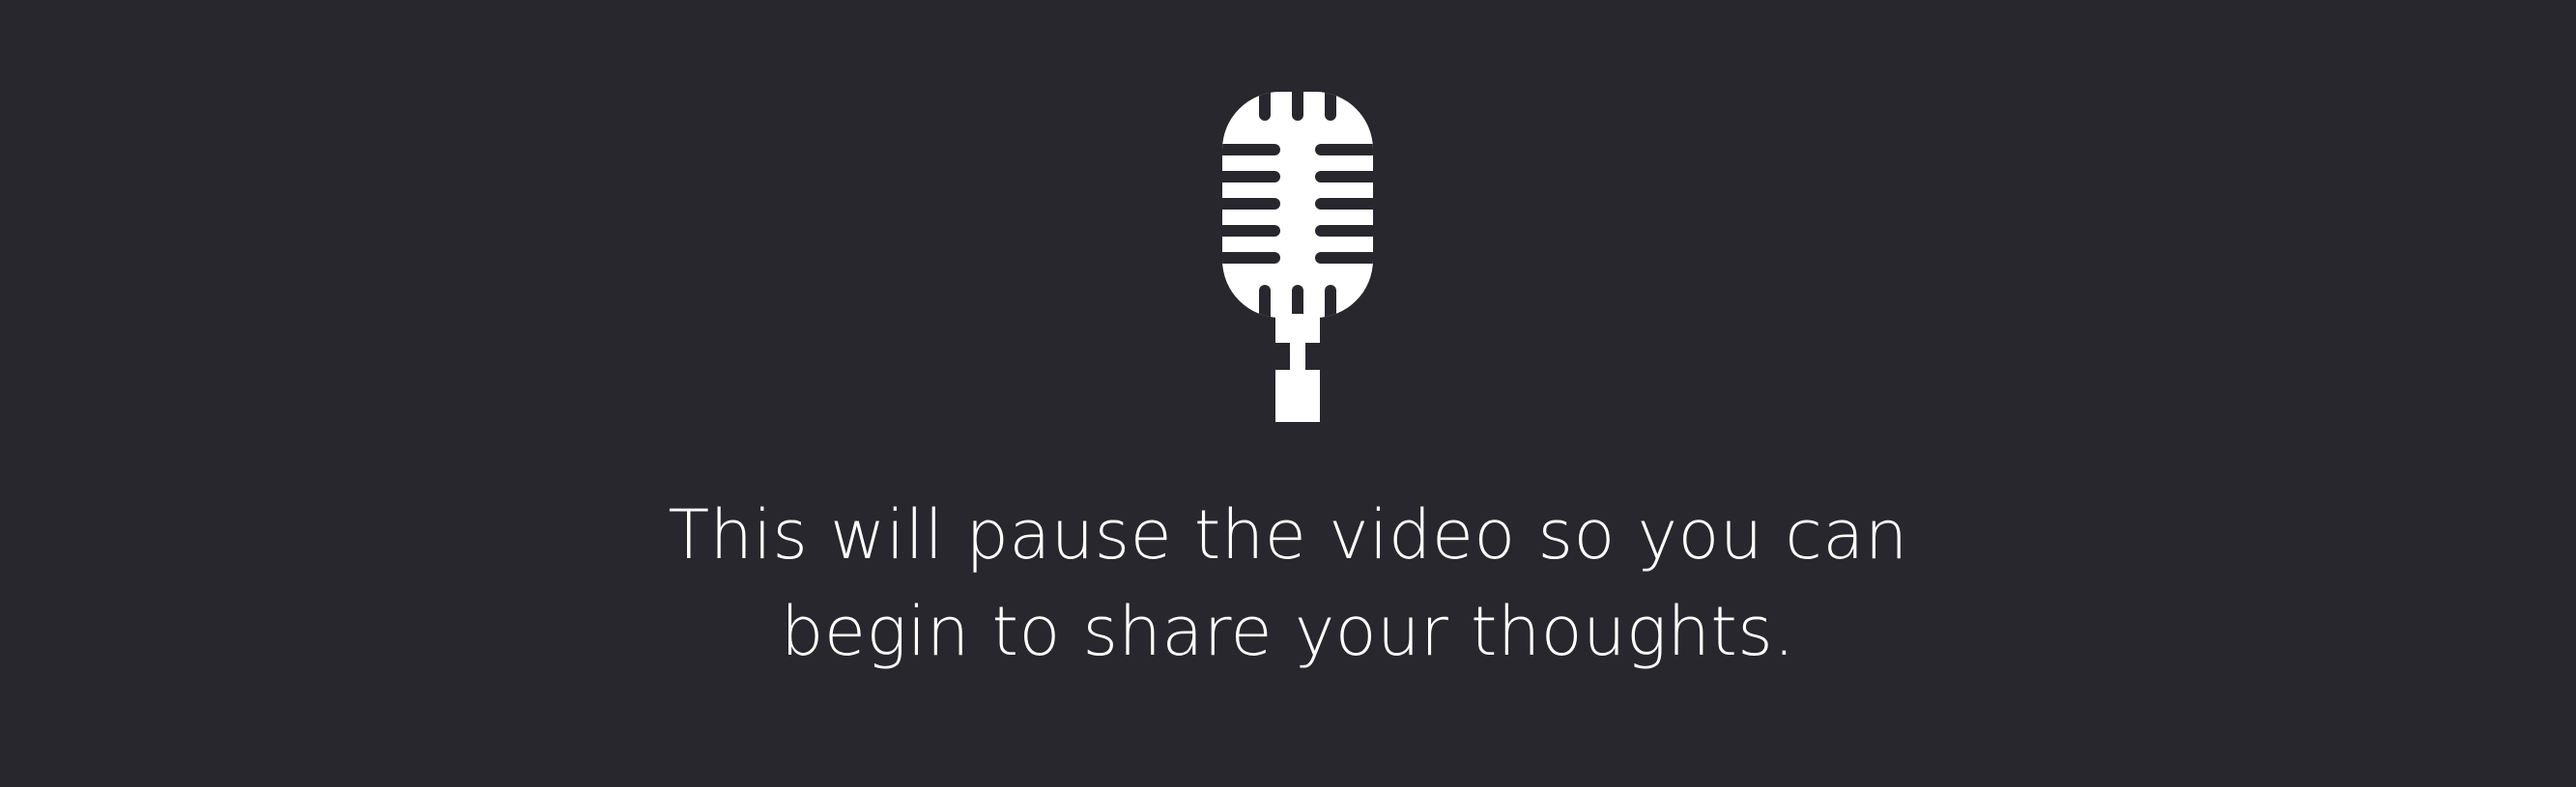 This screenshot has height=787, width=2576. What do you see at coordinates (1288, 535) in the screenshot?
I see `pause-message-line-1: This will pause the video so you can` at bounding box center [1288, 535].